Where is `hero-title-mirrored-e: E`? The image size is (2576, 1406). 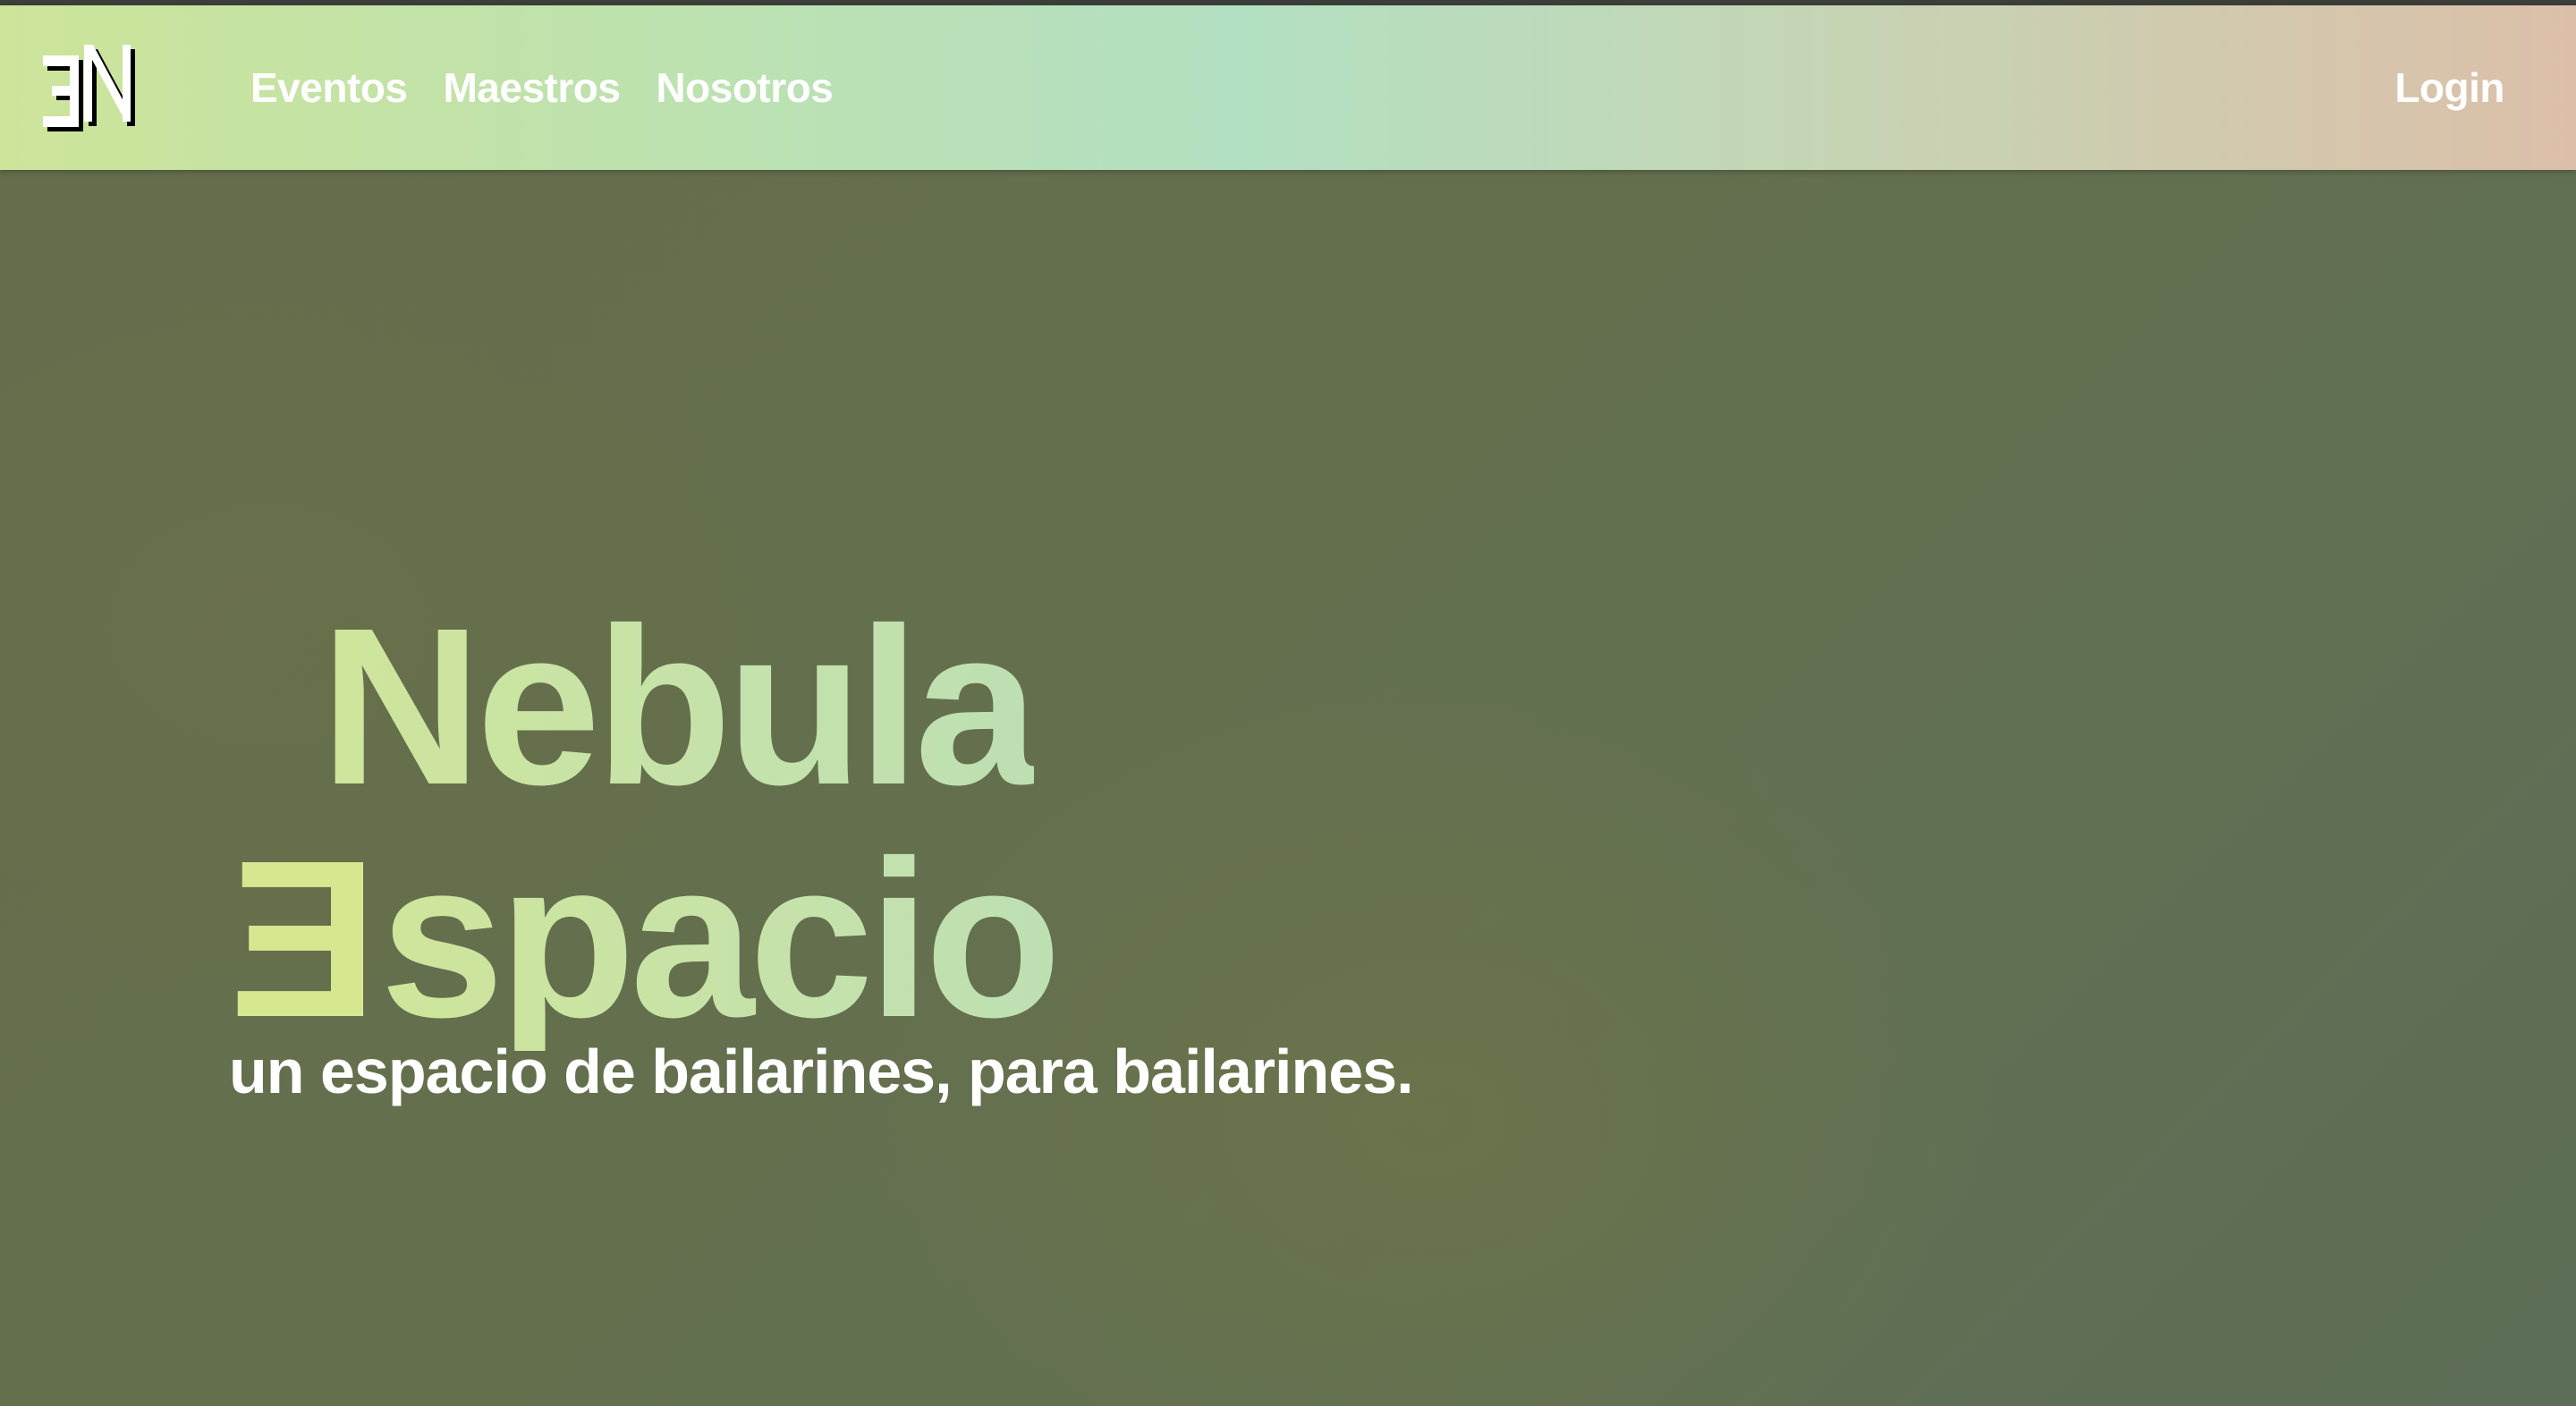
hero-title-mirrored-e: E is located at coordinates (306, 939).